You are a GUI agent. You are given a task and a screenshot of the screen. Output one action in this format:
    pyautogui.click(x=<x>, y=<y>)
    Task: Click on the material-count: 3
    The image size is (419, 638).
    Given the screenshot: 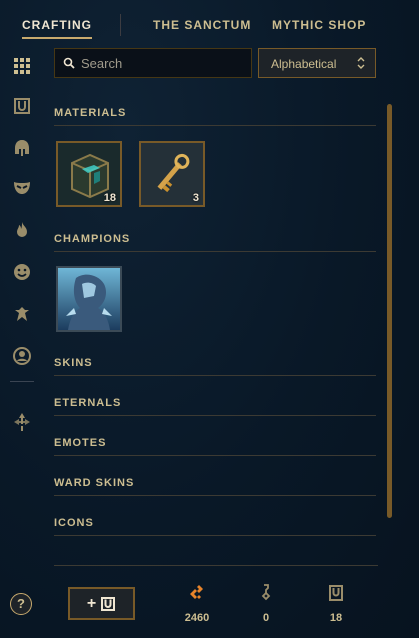 What is the action you would take?
    pyautogui.click(x=195, y=198)
    